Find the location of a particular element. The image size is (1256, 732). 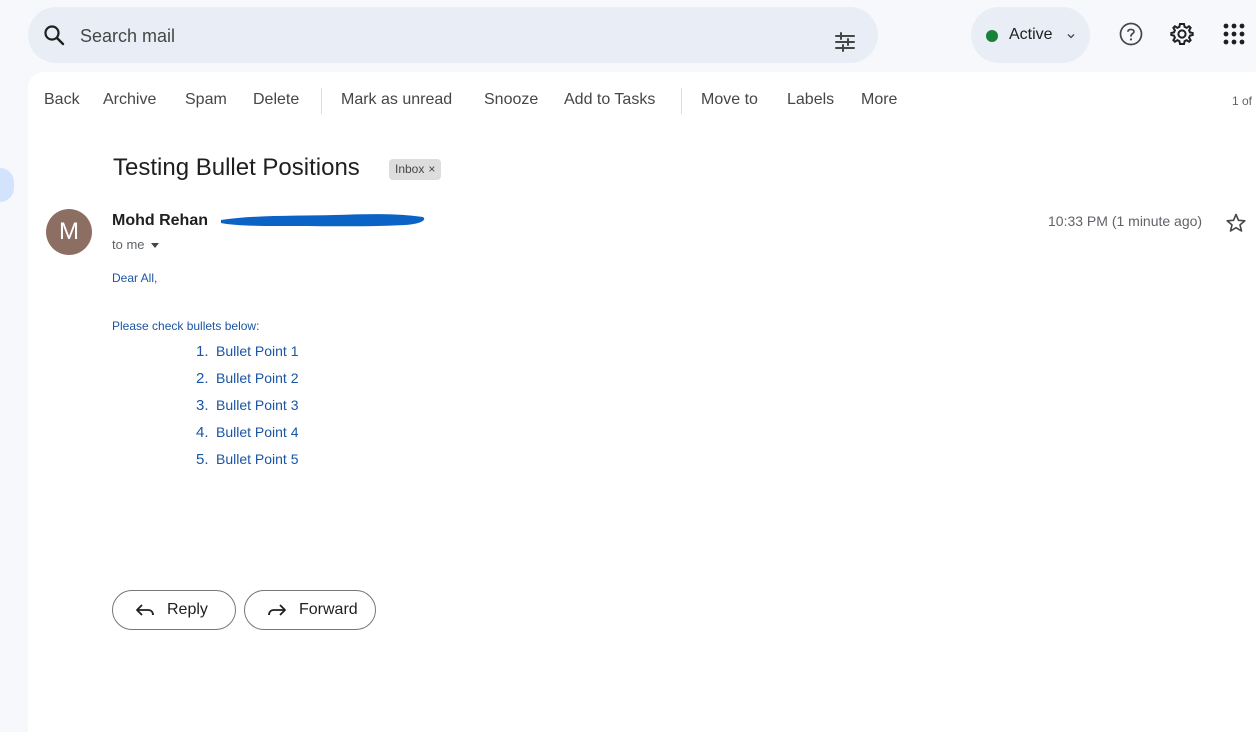

pagination-text: 1 of is located at coordinates (1242, 101).